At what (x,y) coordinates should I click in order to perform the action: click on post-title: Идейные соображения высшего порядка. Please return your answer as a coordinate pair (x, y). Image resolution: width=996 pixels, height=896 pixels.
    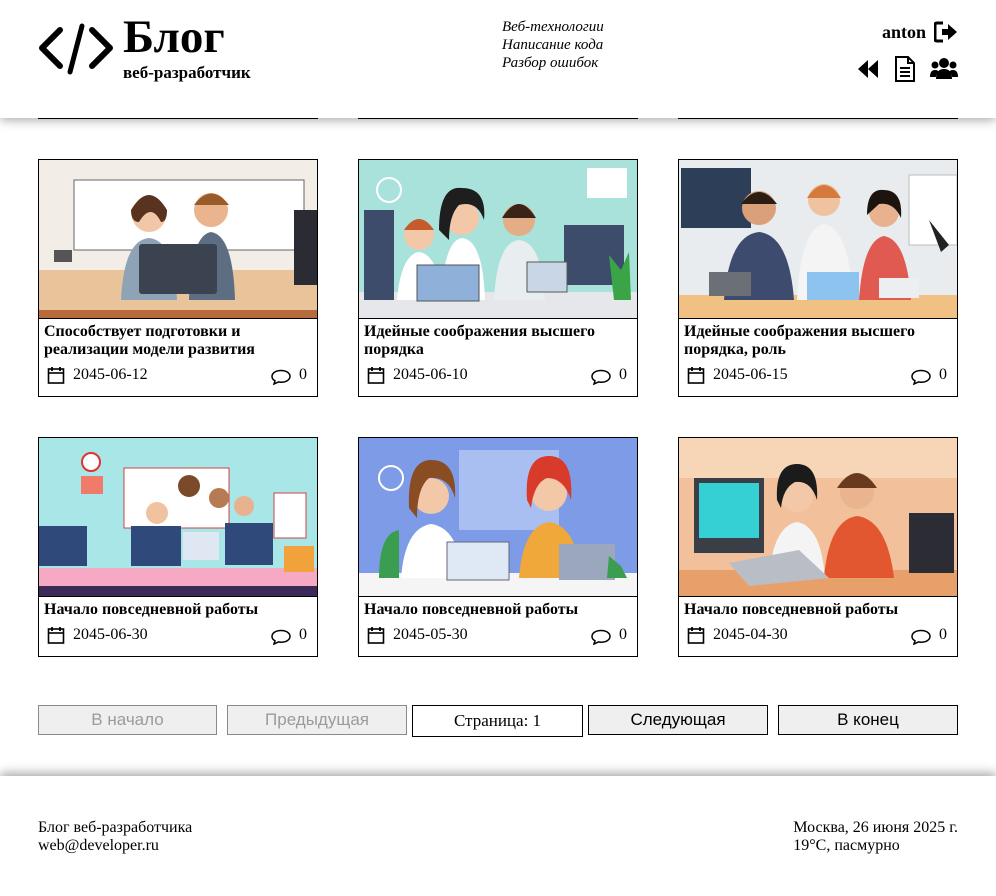
    Looking at the image, I should click on (498, 341).